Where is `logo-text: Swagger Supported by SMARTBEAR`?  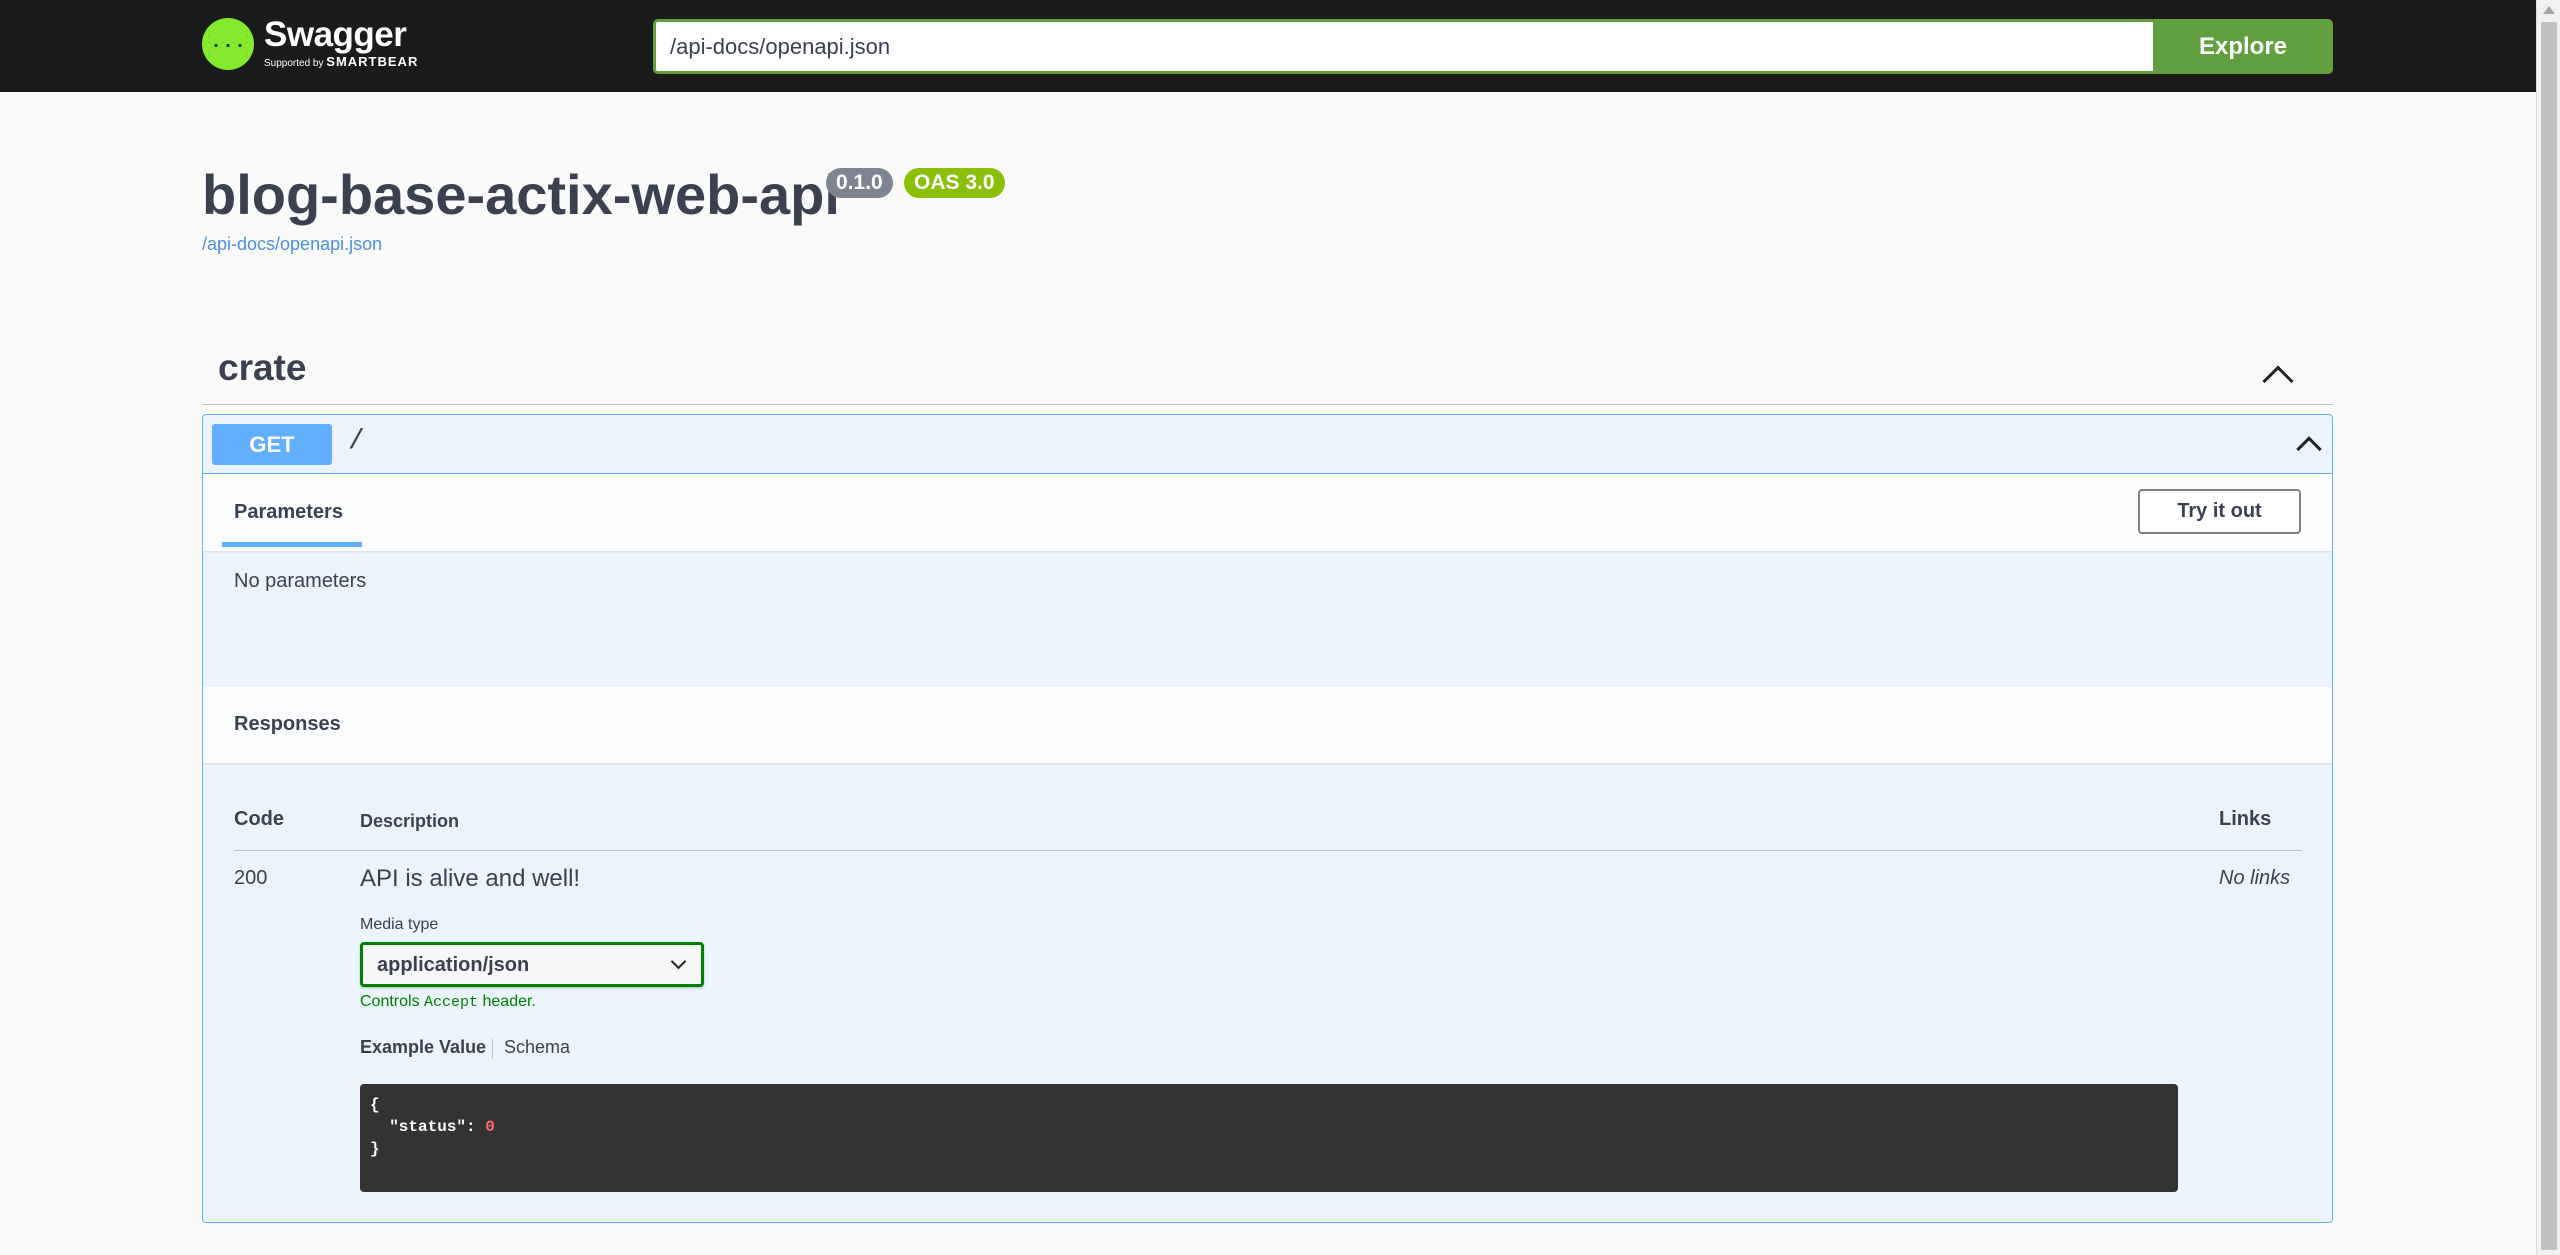 logo-text: Swagger Supported by SMARTBEAR is located at coordinates (341, 44).